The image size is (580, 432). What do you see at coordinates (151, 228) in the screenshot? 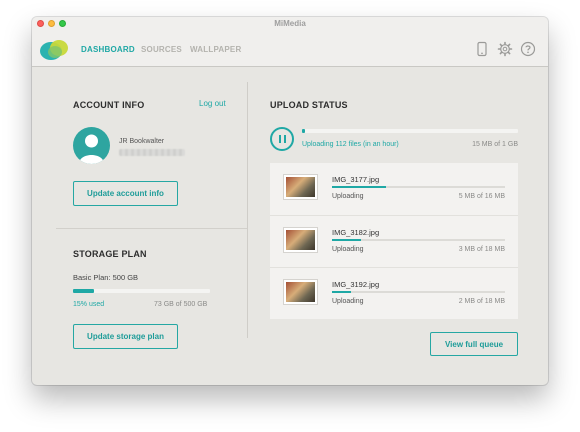
I see `section-divider` at bounding box center [151, 228].